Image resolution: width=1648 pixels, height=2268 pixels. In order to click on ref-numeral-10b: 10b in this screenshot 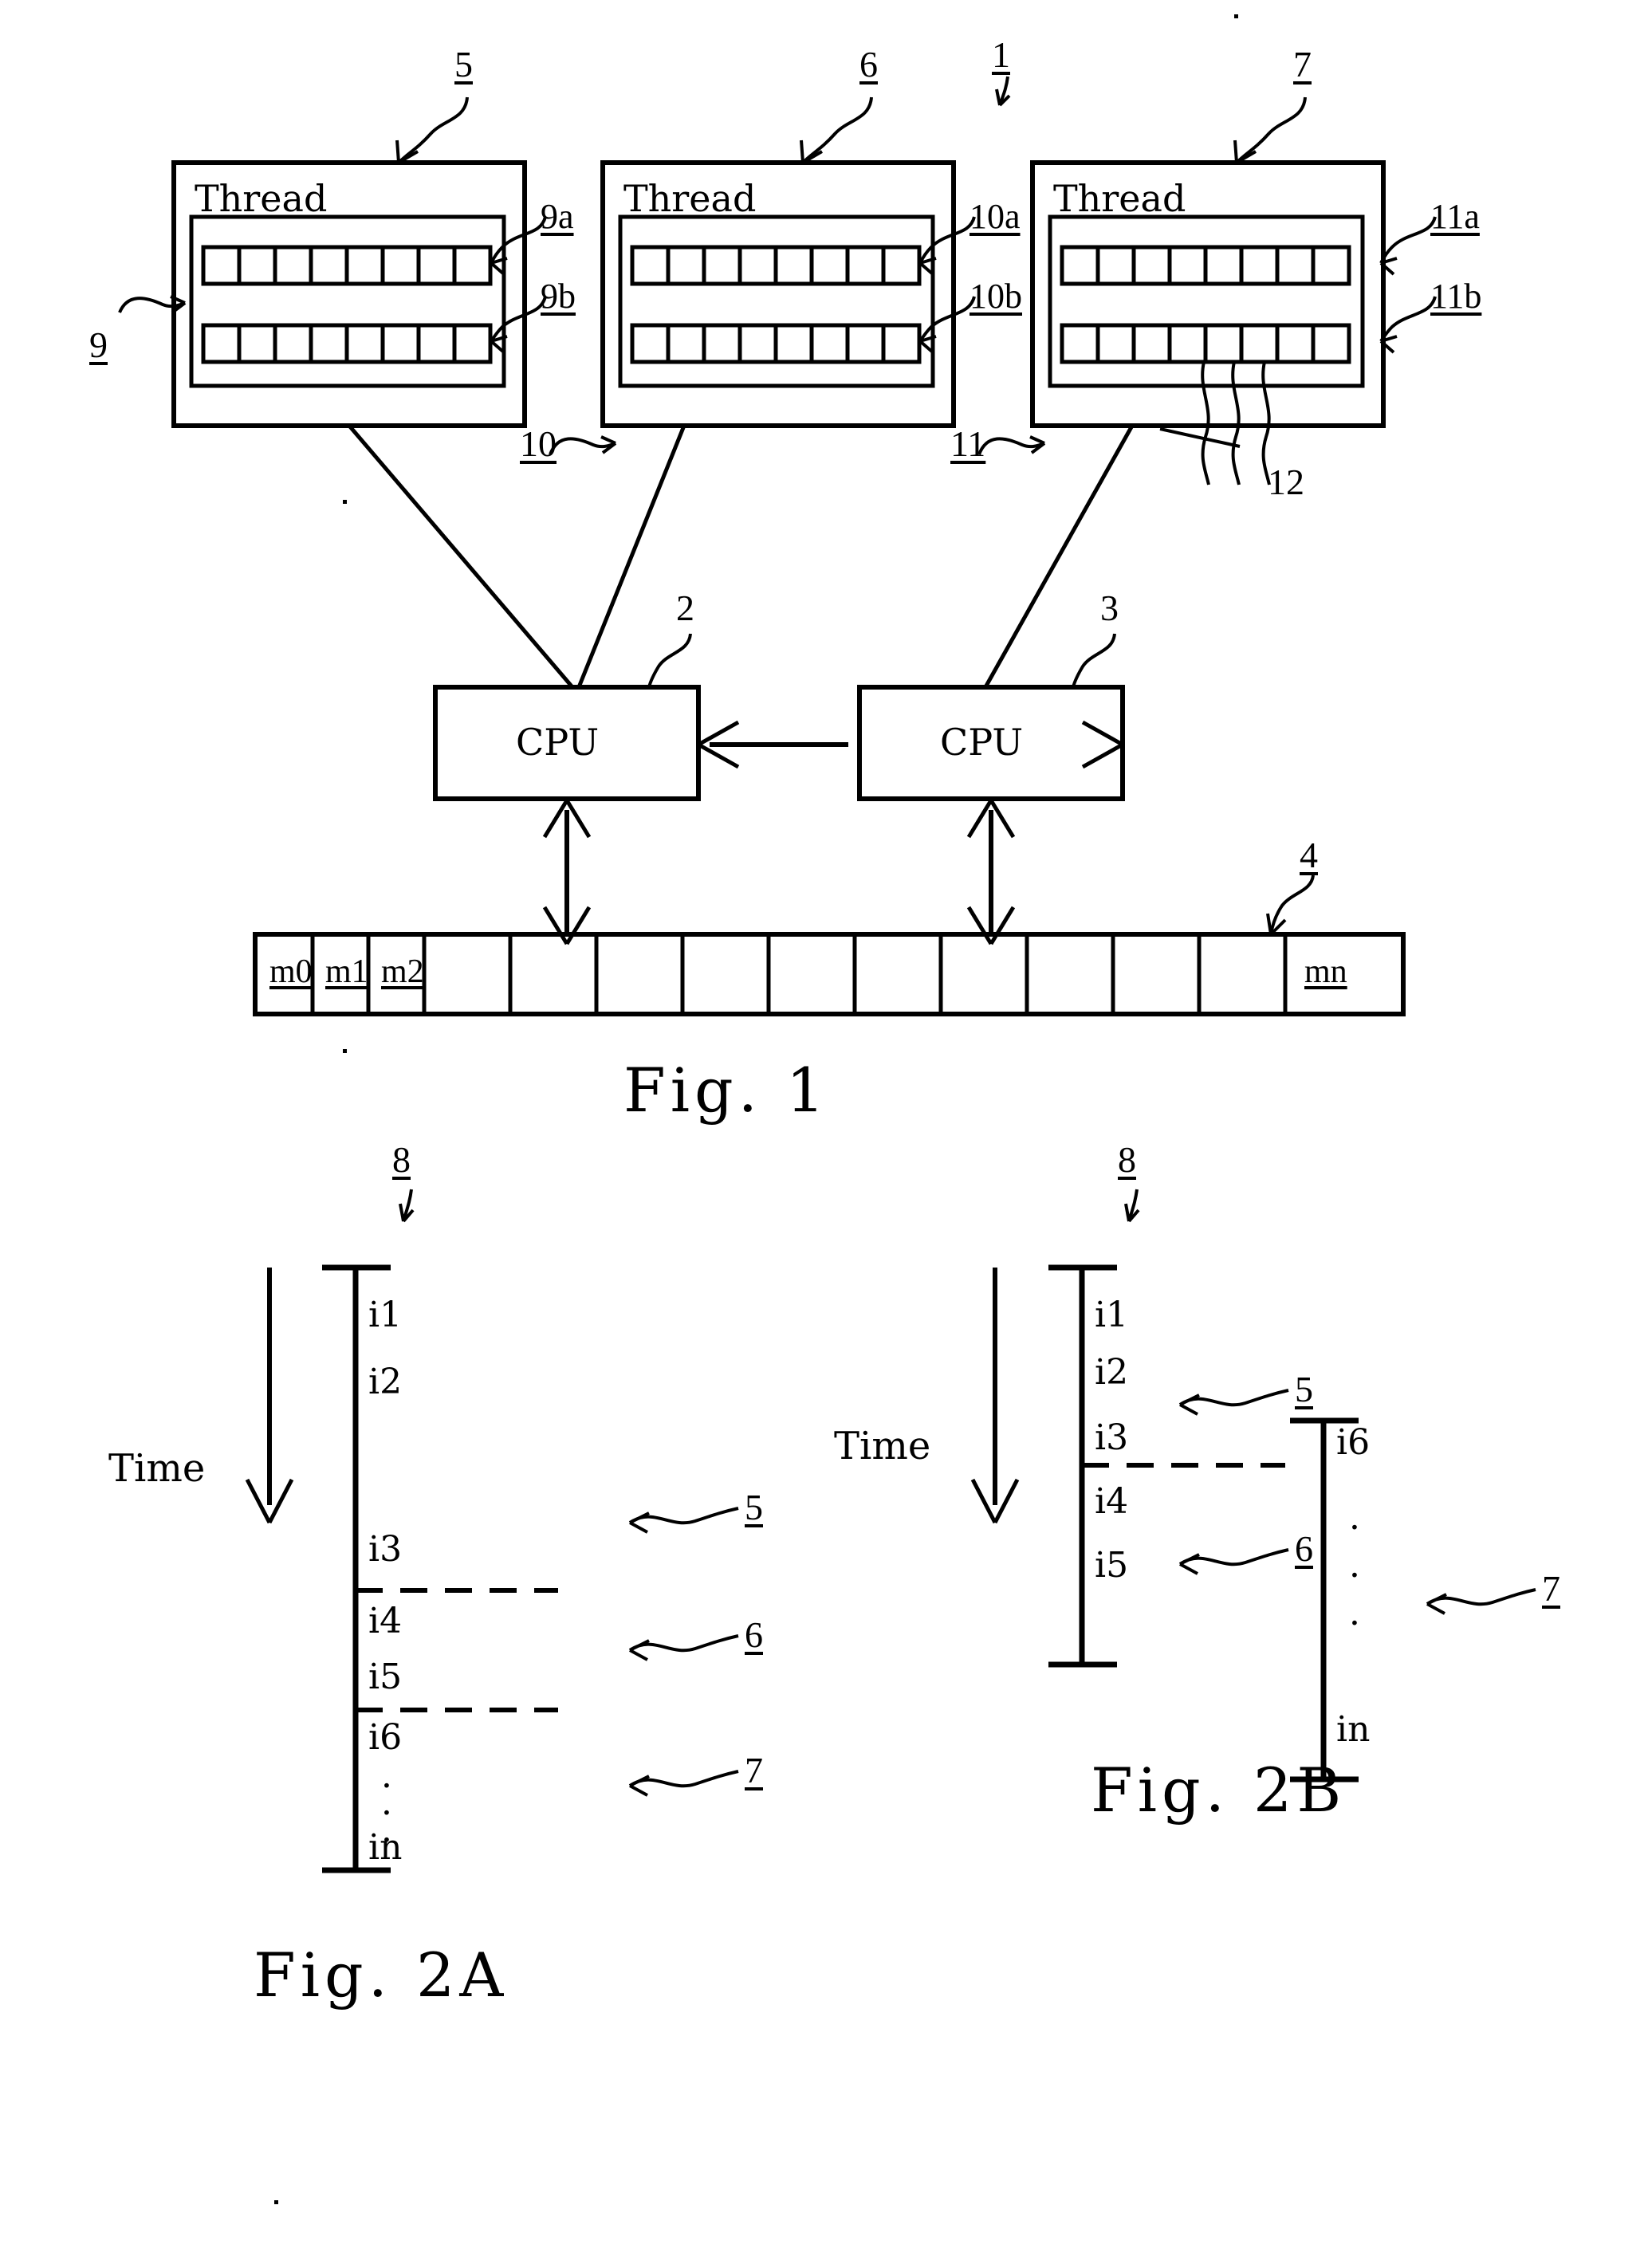, I will do `click(996, 297)`.